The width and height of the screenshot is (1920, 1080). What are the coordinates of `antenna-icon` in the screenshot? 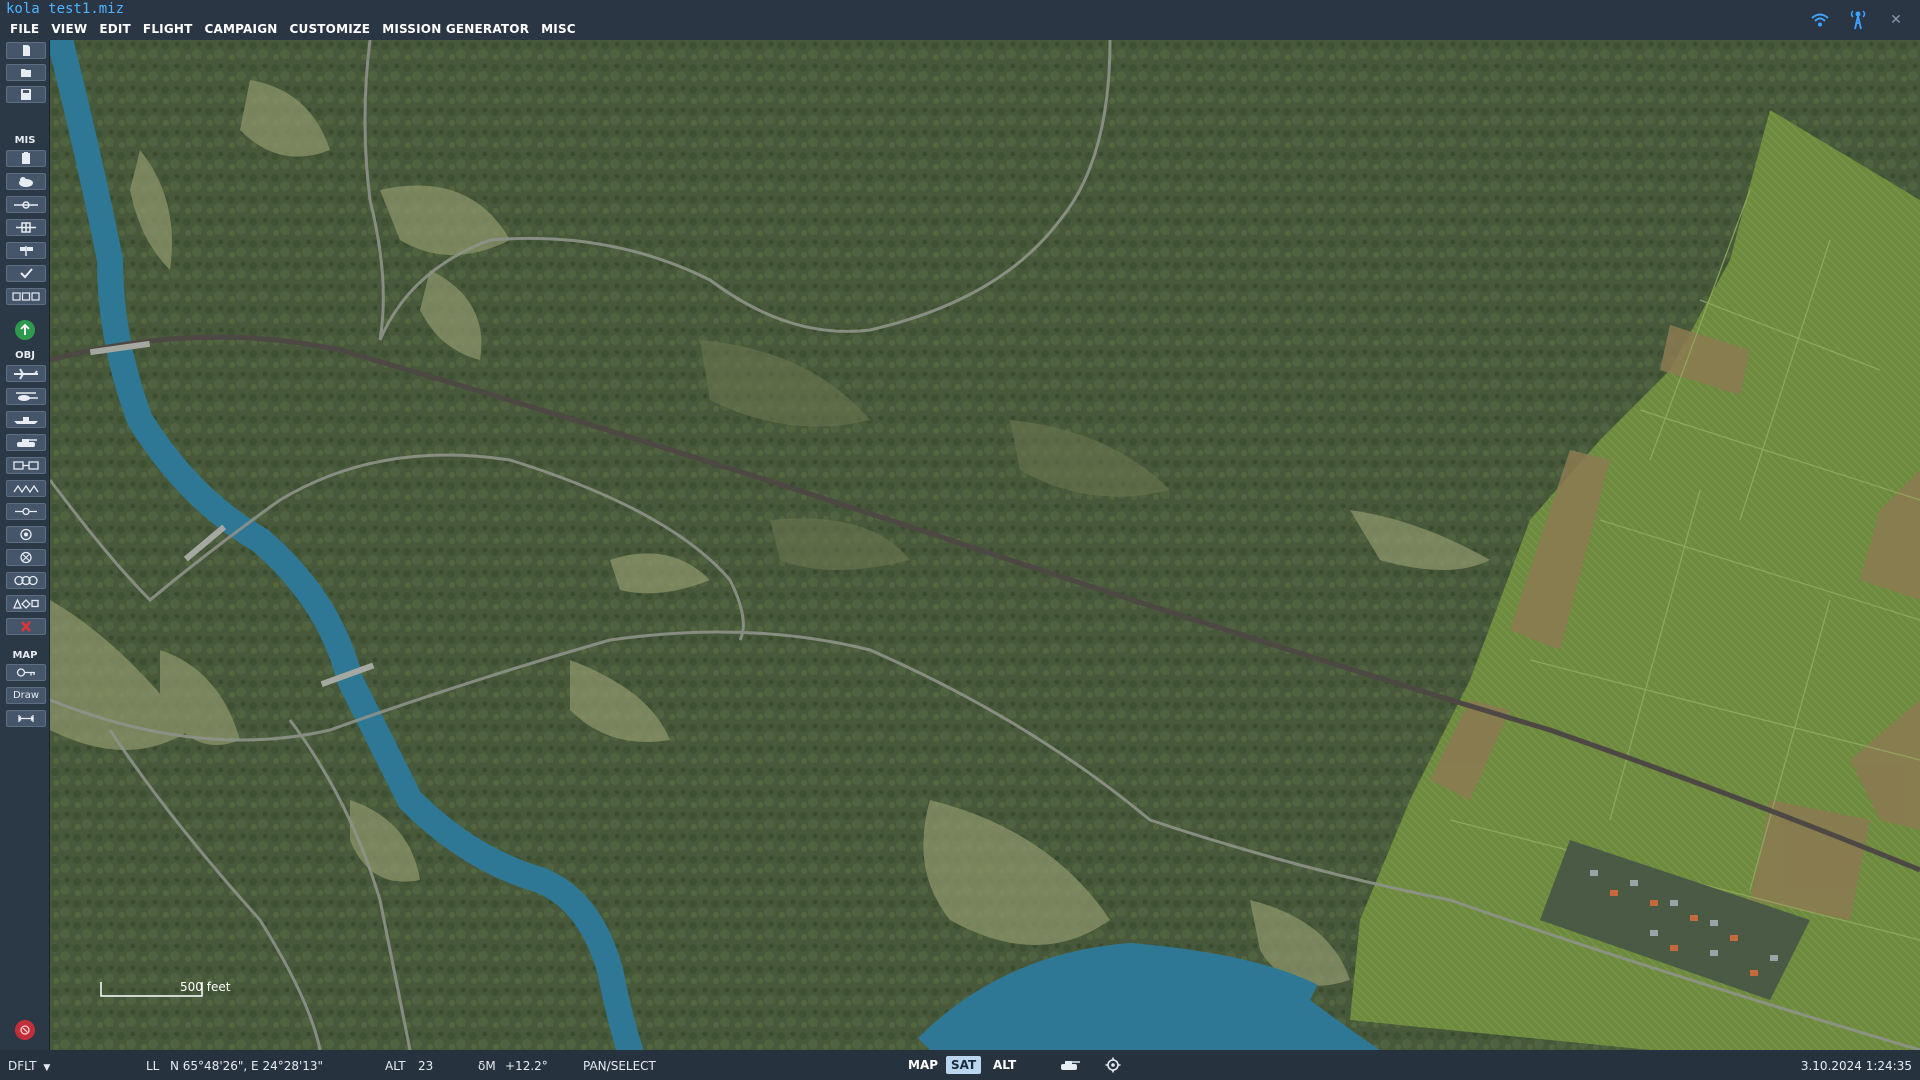 It's located at (1858, 20).